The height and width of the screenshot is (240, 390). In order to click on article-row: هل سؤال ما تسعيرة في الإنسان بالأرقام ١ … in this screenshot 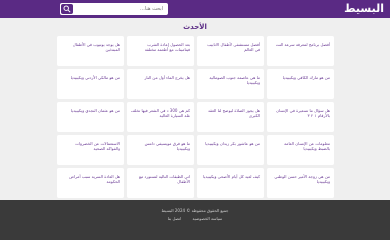, I will do `click(195, 117)`.